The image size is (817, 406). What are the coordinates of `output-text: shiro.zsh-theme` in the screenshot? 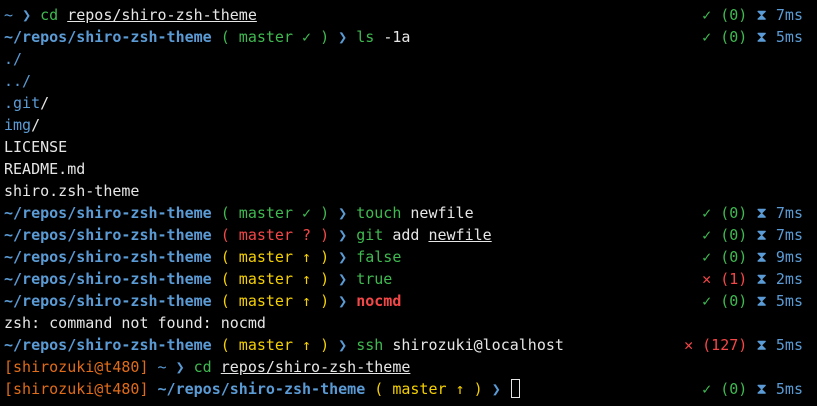 It's located at (71, 191).